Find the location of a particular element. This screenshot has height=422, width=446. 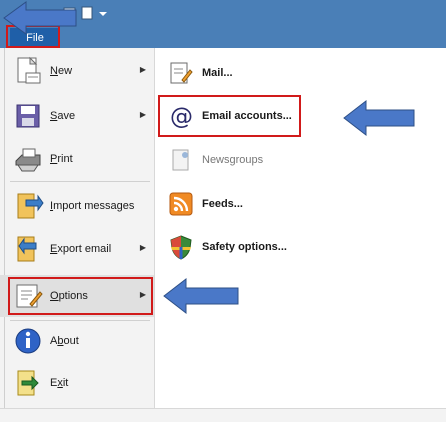

floppy-disk-icon is located at coordinates (28, 116).